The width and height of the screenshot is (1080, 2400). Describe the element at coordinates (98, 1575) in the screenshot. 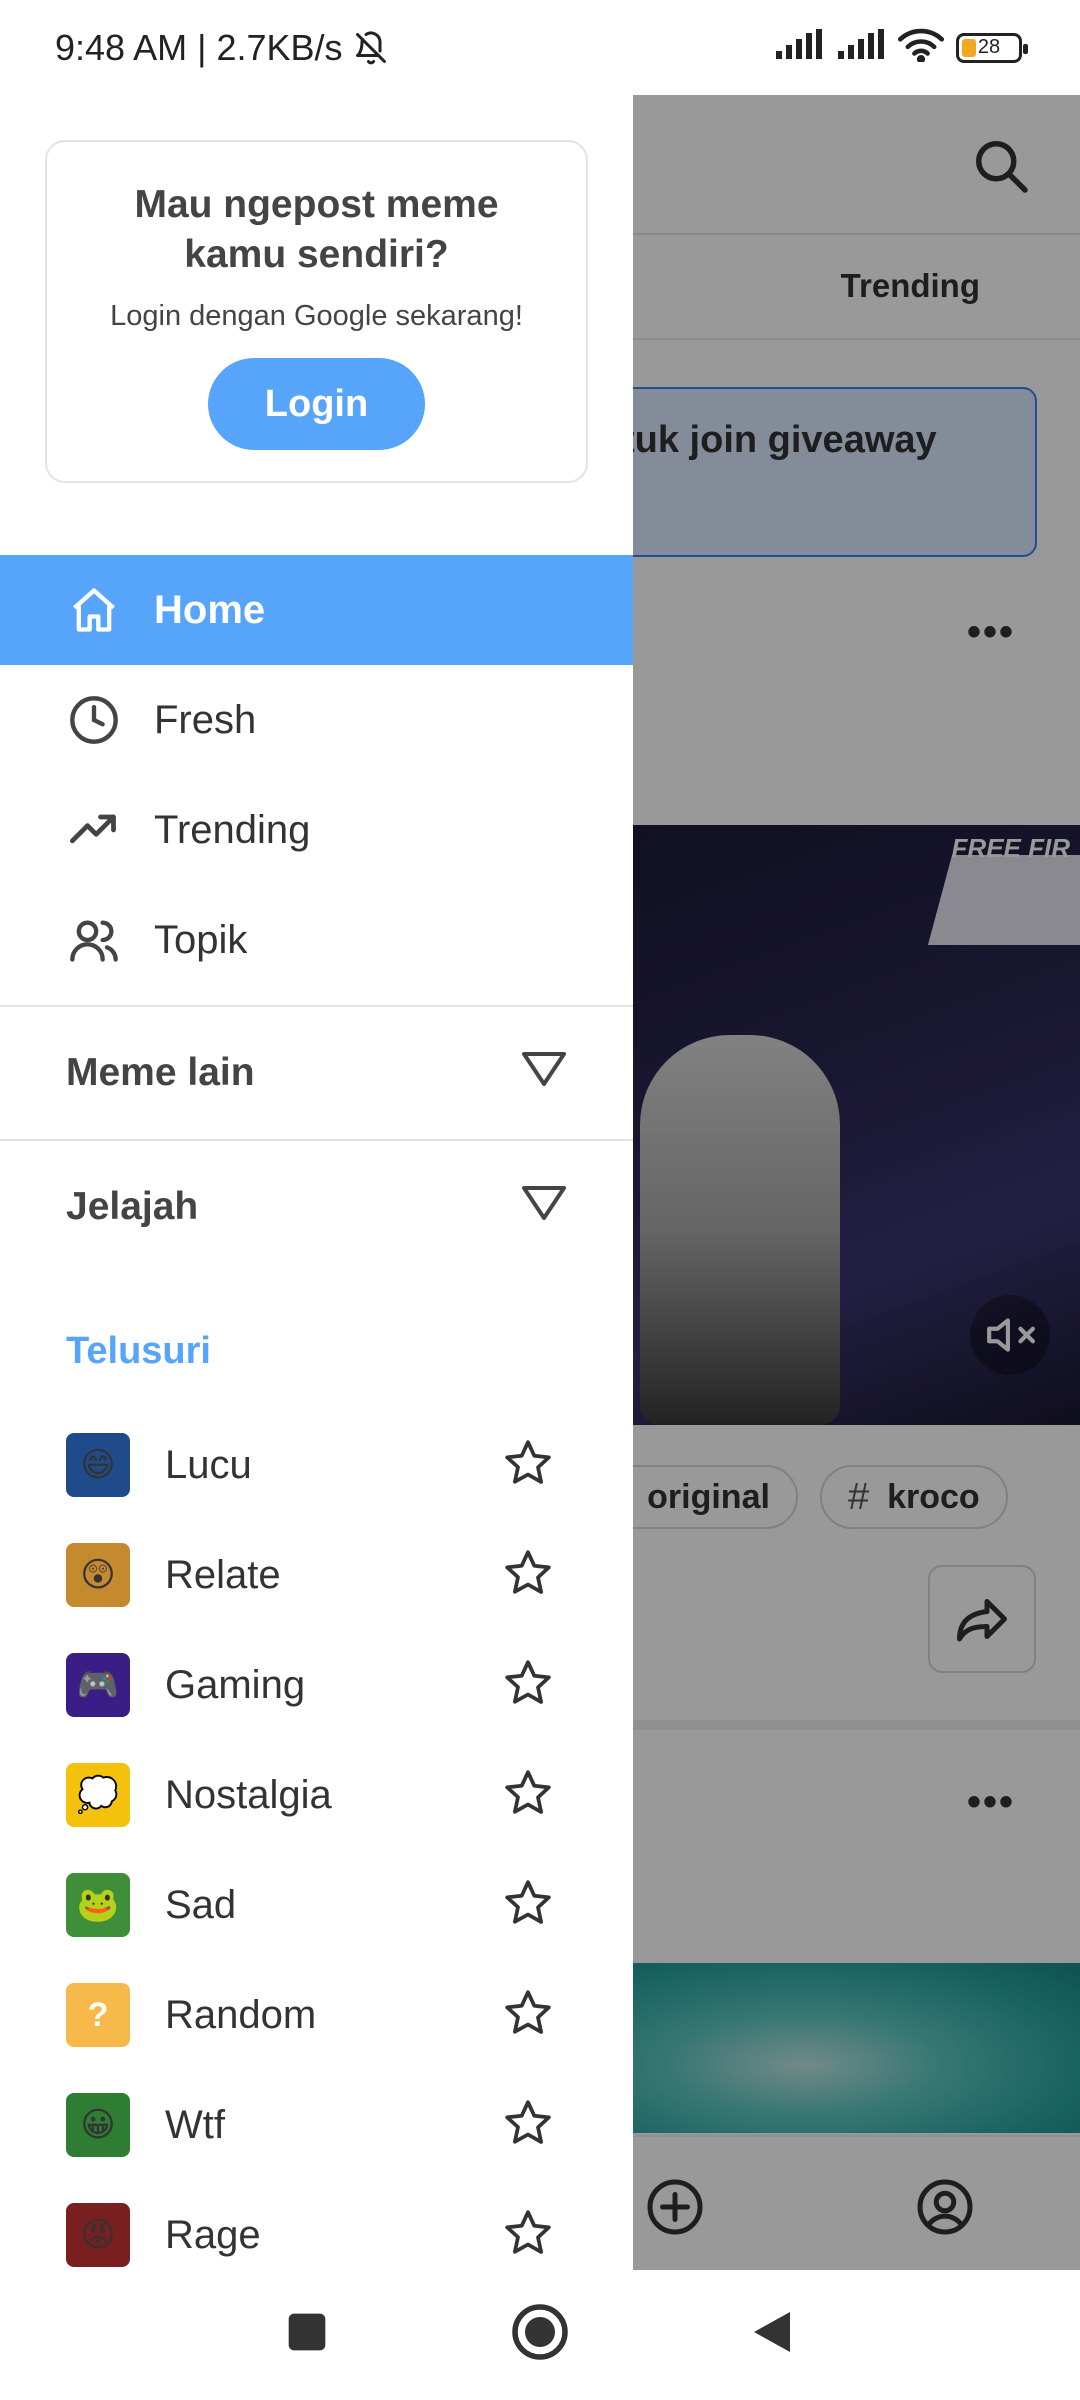

I see `relate-thumb: 😲` at that location.